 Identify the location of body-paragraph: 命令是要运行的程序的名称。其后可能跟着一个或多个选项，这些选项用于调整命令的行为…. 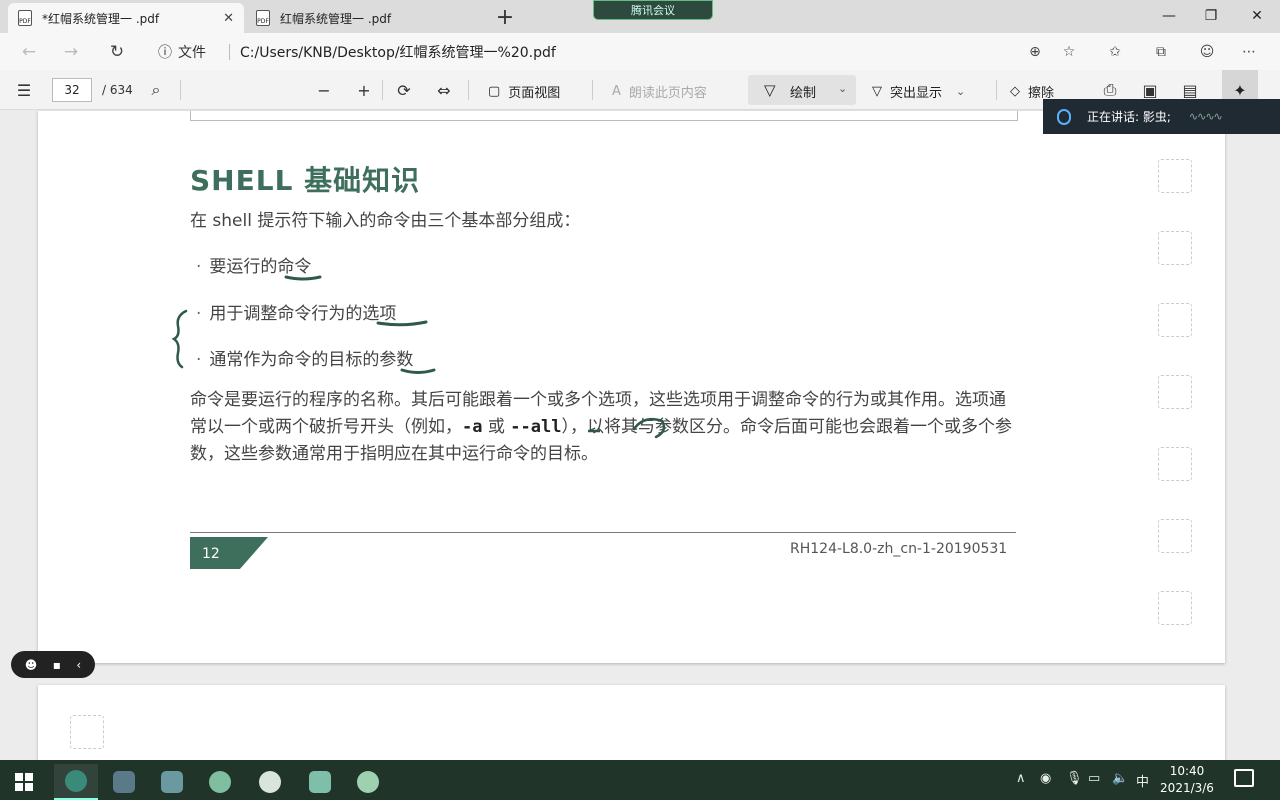
(605, 427).